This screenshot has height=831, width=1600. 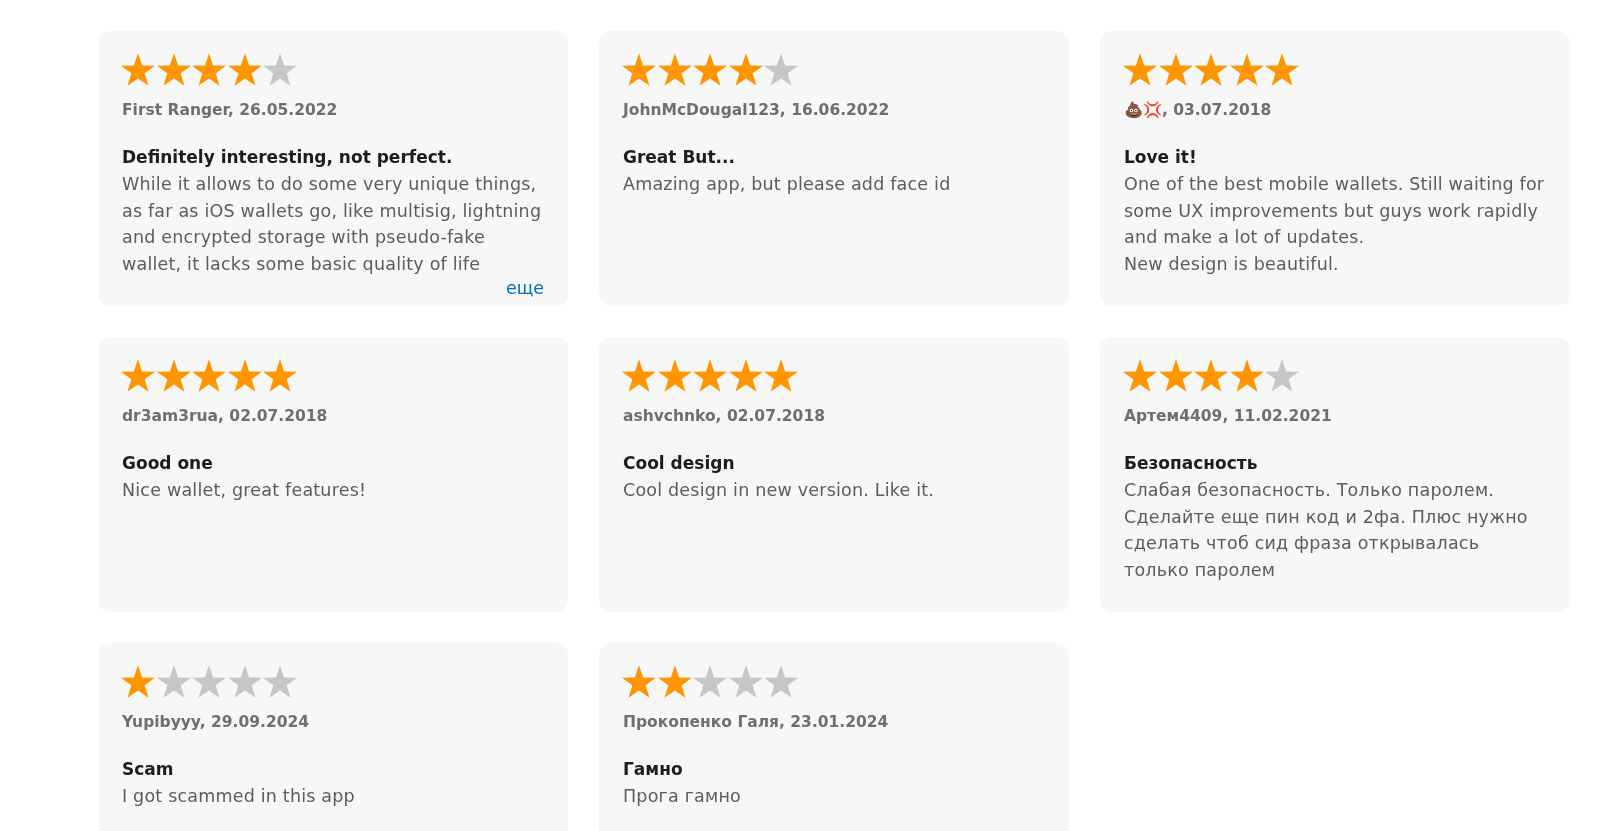 I want to click on review-author-date: First Ranger, 26.05.2022, so click(x=230, y=110).